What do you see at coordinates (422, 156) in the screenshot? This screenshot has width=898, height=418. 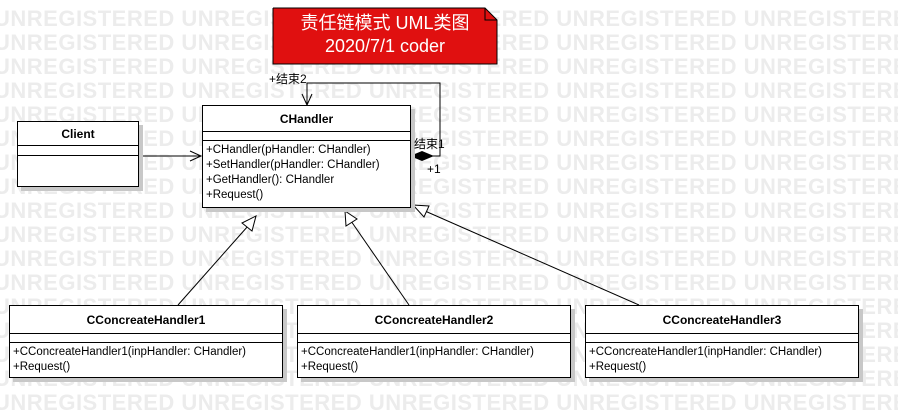 I see `composition-diamond` at bounding box center [422, 156].